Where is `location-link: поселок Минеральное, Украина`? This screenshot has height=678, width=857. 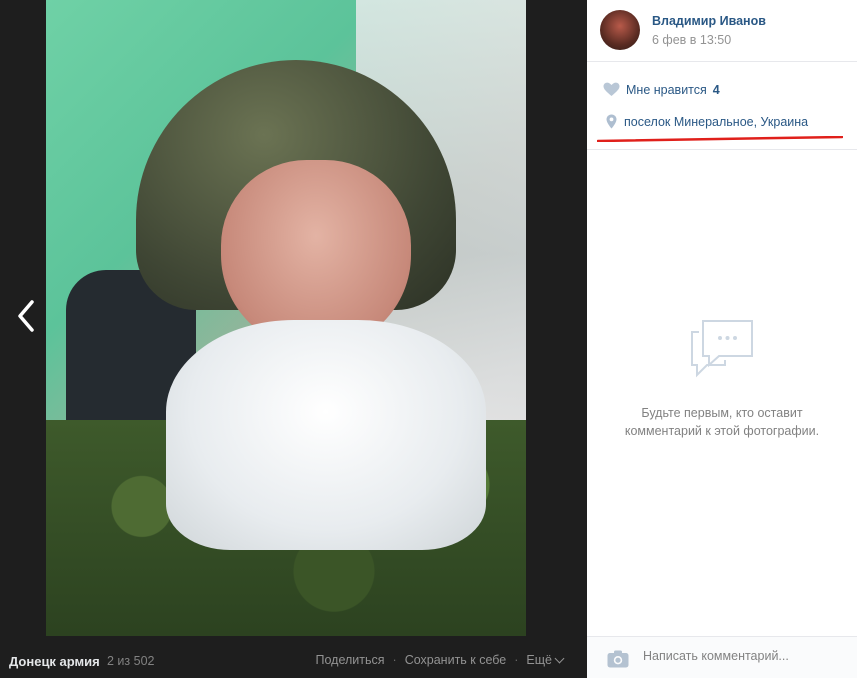 location-link: поселок Минеральное, Украина is located at coordinates (707, 121).